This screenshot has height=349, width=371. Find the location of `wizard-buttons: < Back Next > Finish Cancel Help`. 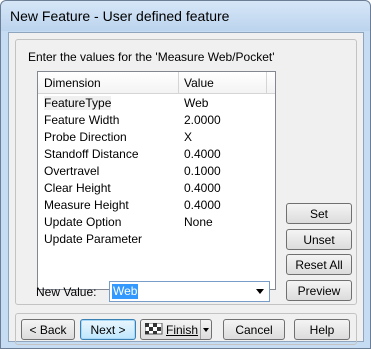

wizard-buttons: < Back Next > Finish Cancel Help is located at coordinates (186, 329).